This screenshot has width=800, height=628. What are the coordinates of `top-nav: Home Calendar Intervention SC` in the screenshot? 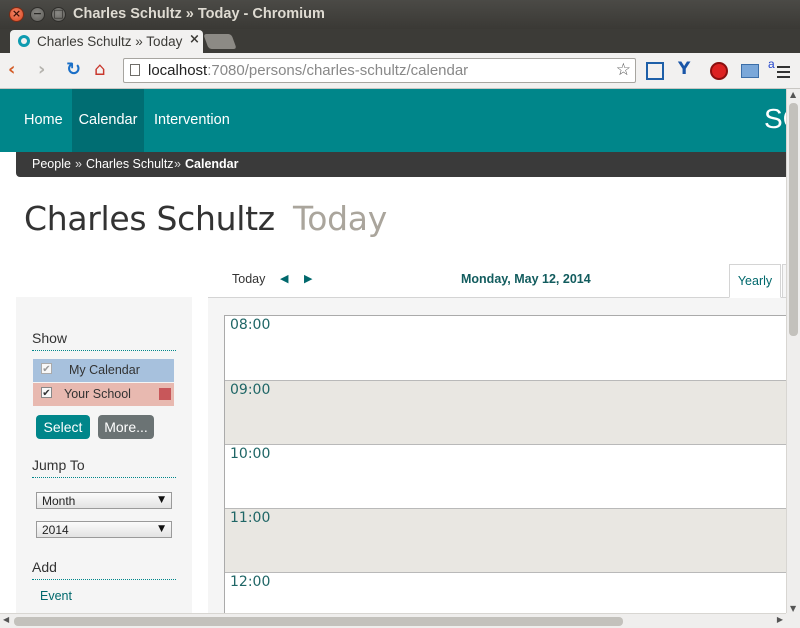 It's located at (393, 120).